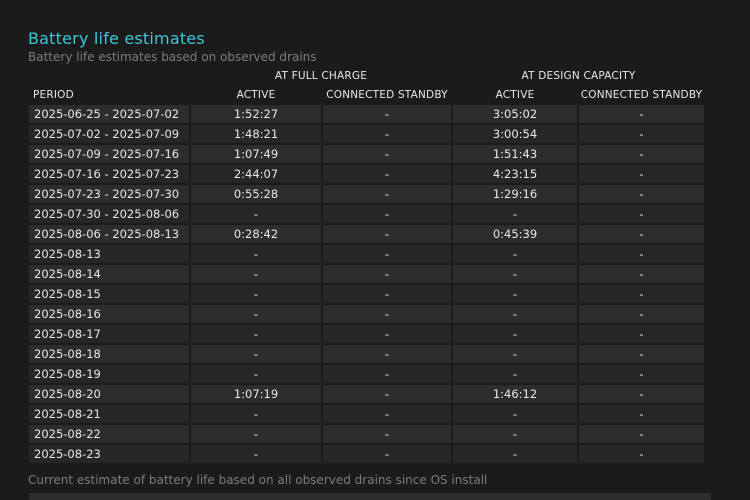 This screenshot has height=500, width=750. I want to click on table-row: 2025-08-16- - - -, so click(366, 315).